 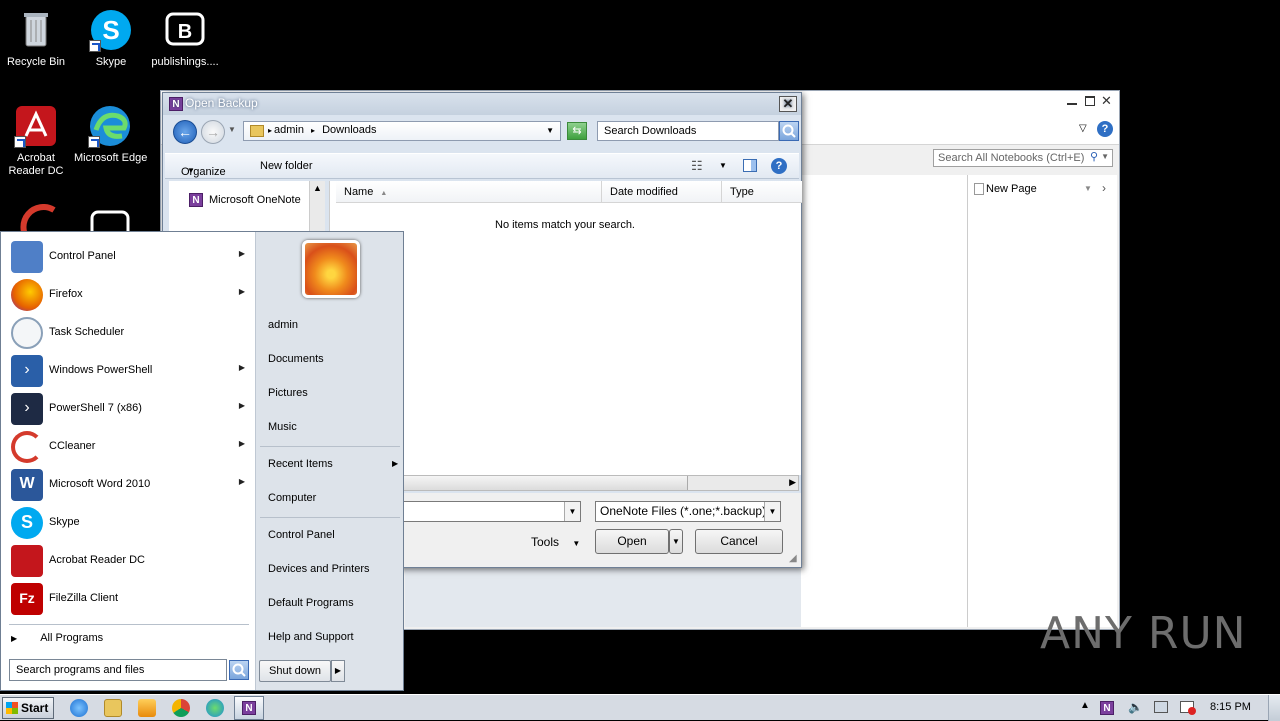 I want to click on open-label: Open, so click(x=632, y=541).